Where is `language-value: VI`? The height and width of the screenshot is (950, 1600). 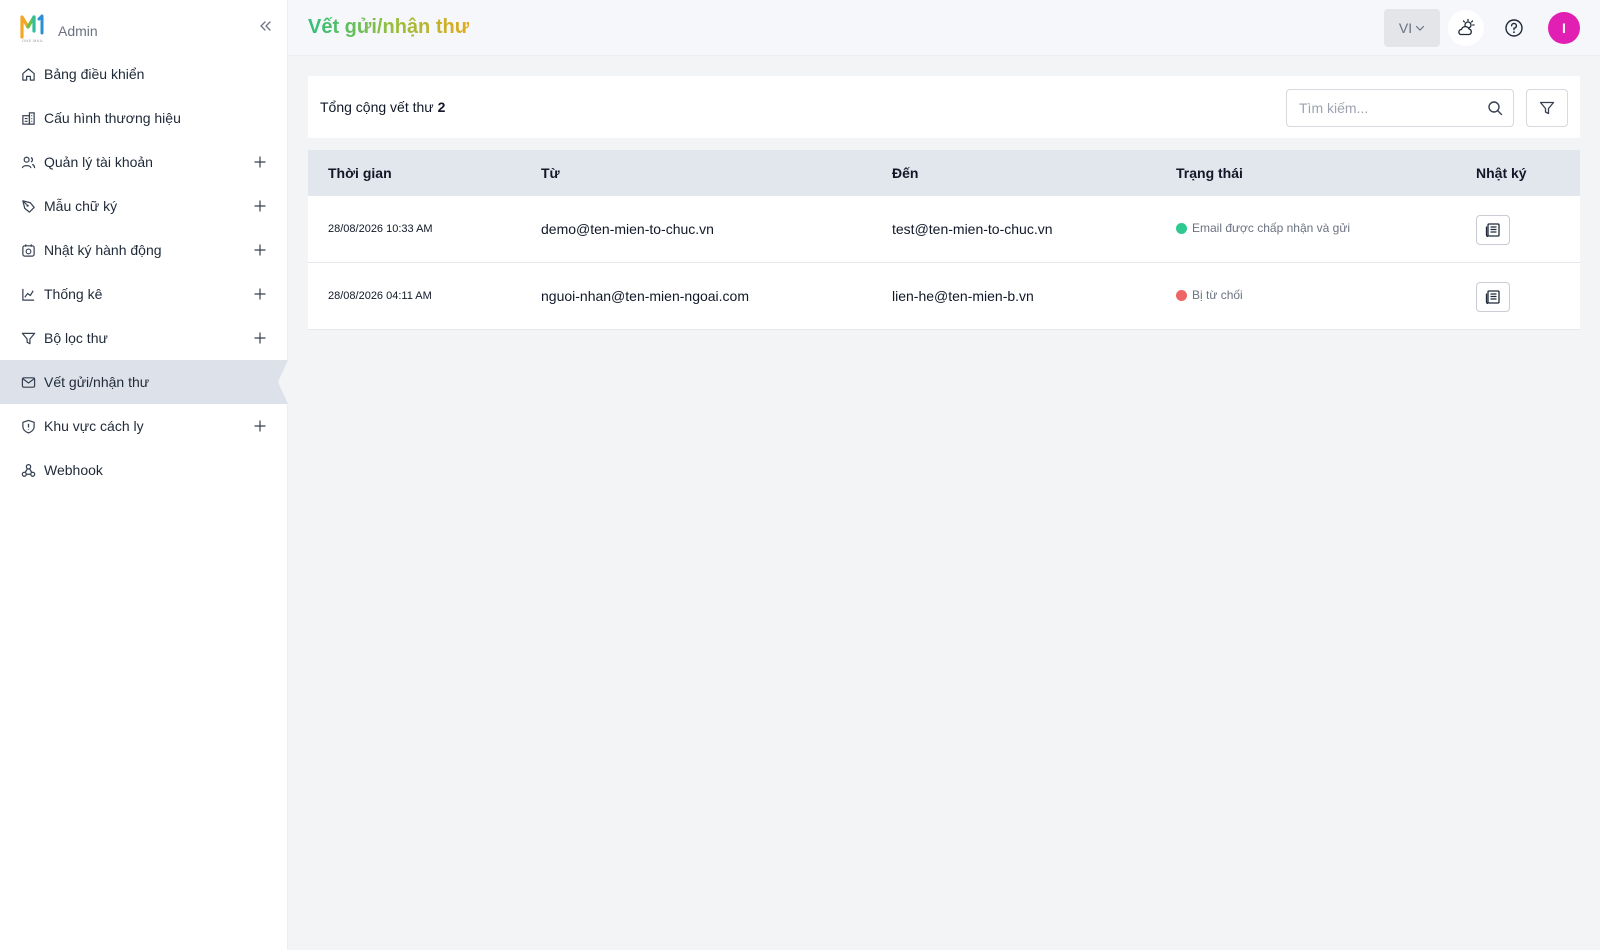 language-value: VI is located at coordinates (1405, 28).